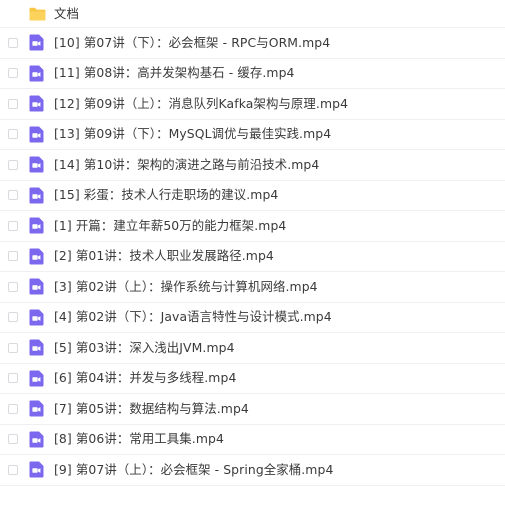 The height and width of the screenshot is (529, 505). I want to click on file-row: [9] 第07讲（上）：必会框架 - Spring全家桶.mp4, so click(252, 470).